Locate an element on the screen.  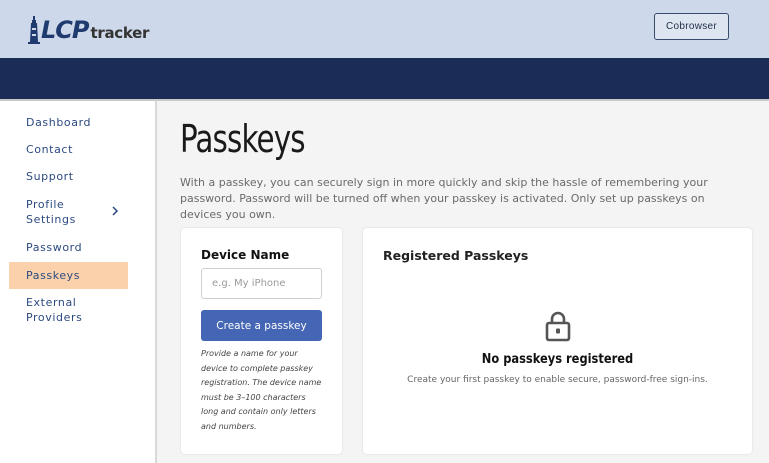
sidebar-item-contact: Contact is located at coordinates (68, 149).